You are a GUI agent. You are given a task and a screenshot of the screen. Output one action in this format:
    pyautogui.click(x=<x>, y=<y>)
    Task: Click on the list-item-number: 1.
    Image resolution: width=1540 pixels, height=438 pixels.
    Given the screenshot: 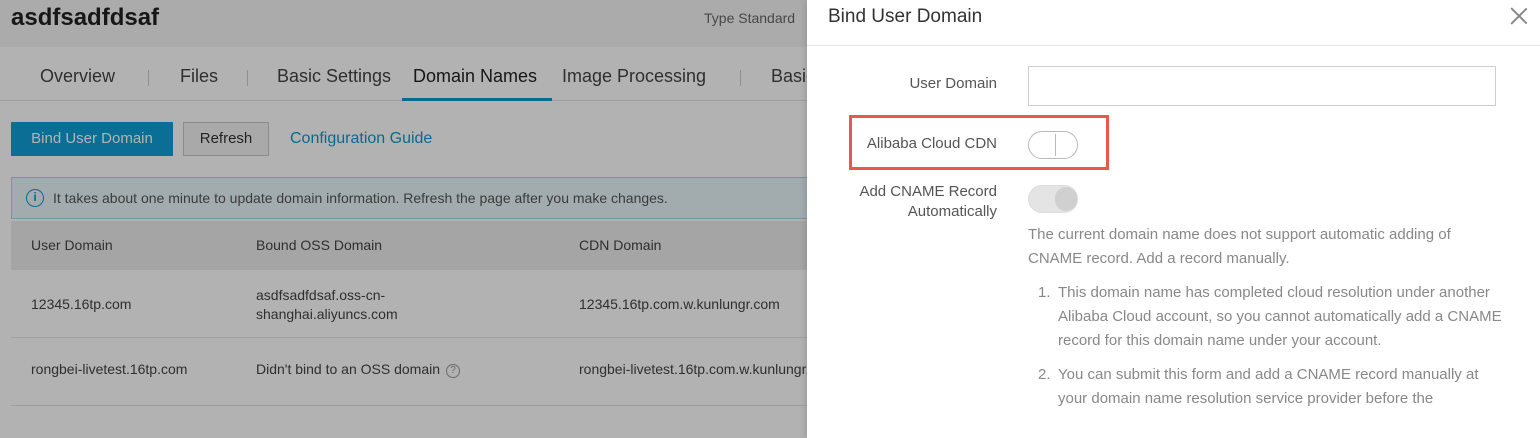 What is the action you would take?
    pyautogui.click(x=1044, y=292)
    